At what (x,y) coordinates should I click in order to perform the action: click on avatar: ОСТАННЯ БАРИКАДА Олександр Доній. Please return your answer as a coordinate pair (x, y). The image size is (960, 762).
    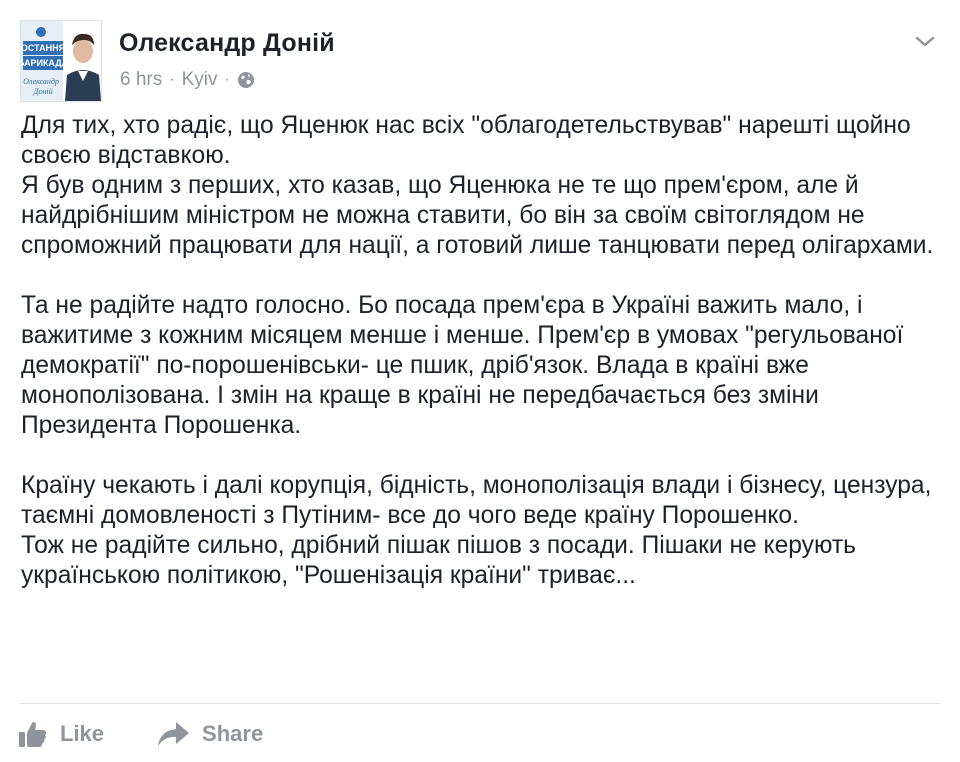
    Looking at the image, I should click on (61, 61).